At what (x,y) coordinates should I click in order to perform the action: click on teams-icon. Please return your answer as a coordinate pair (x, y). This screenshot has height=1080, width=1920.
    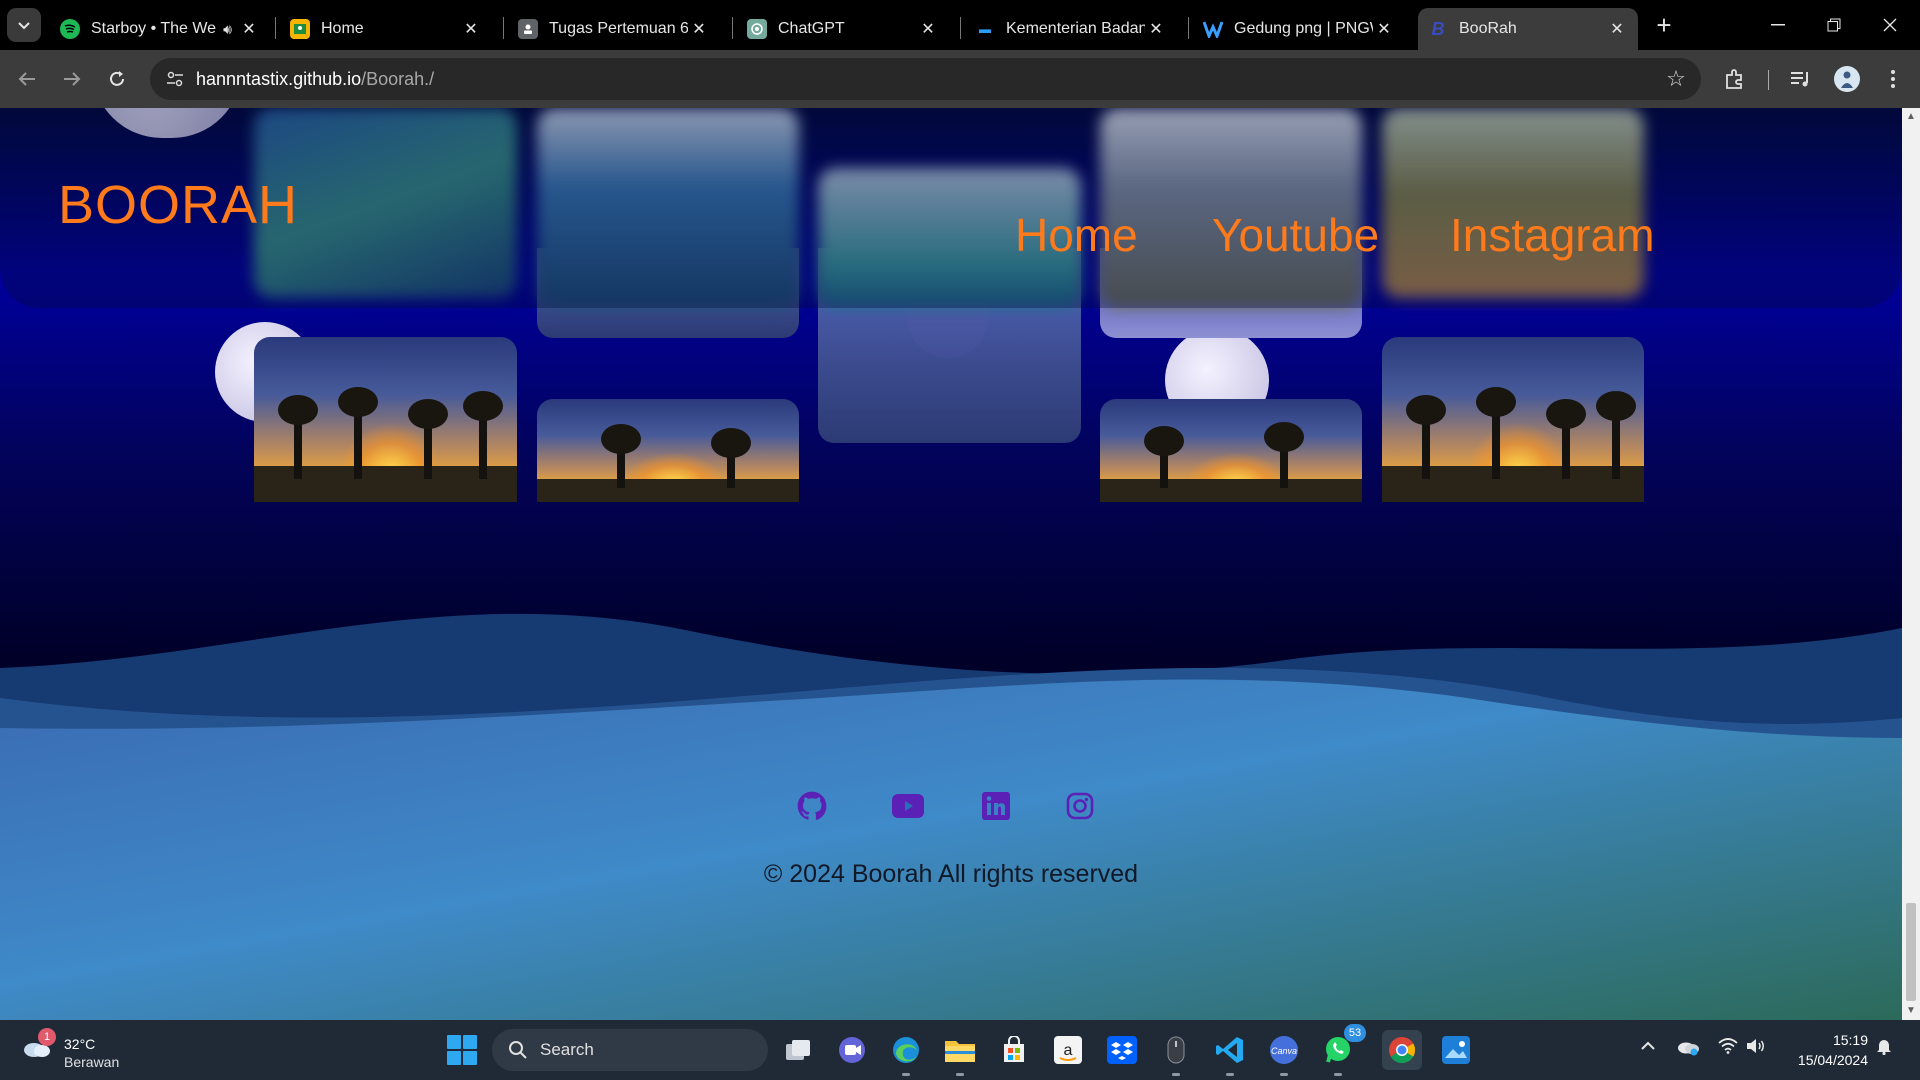
    Looking at the image, I should click on (852, 1050).